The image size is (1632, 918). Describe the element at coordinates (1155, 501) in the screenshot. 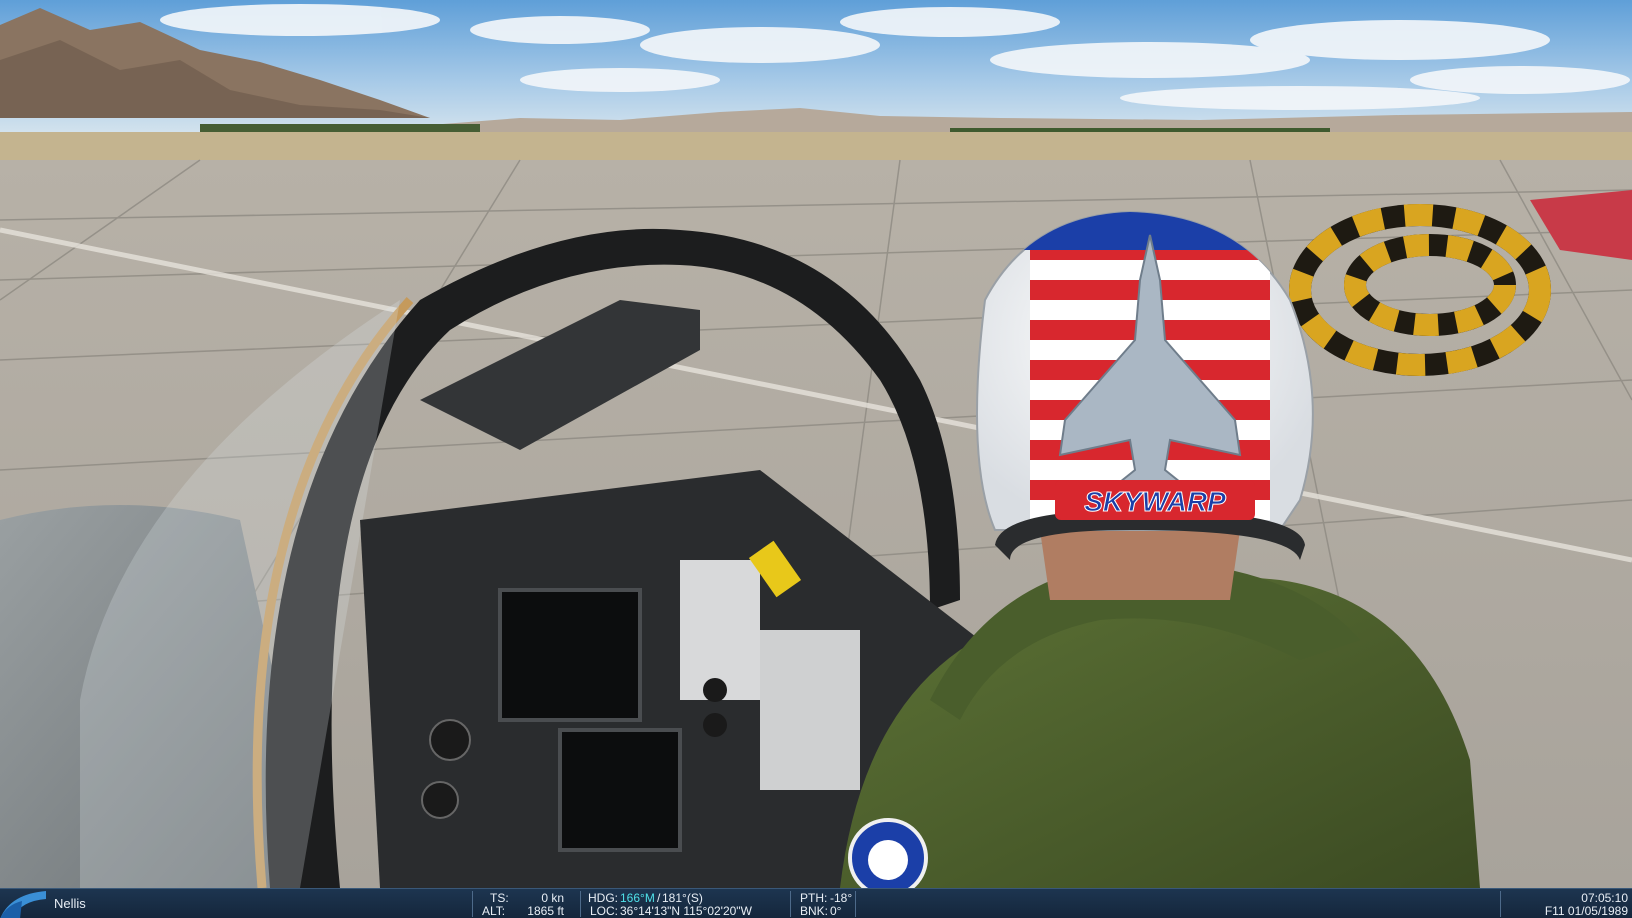

I see `helmet-callsign: SKYWARP` at that location.